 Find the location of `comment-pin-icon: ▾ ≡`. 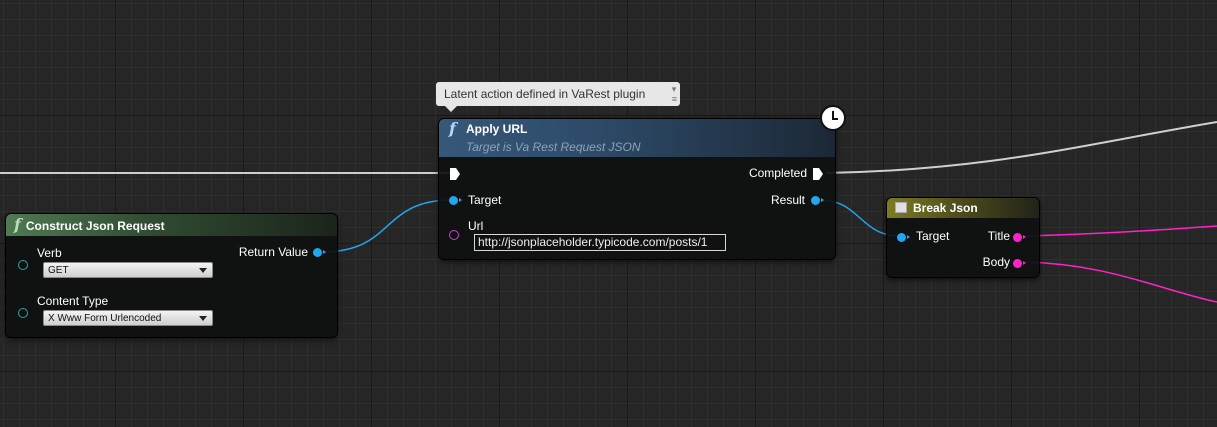

comment-pin-icon: ▾ ≡ is located at coordinates (674, 94).